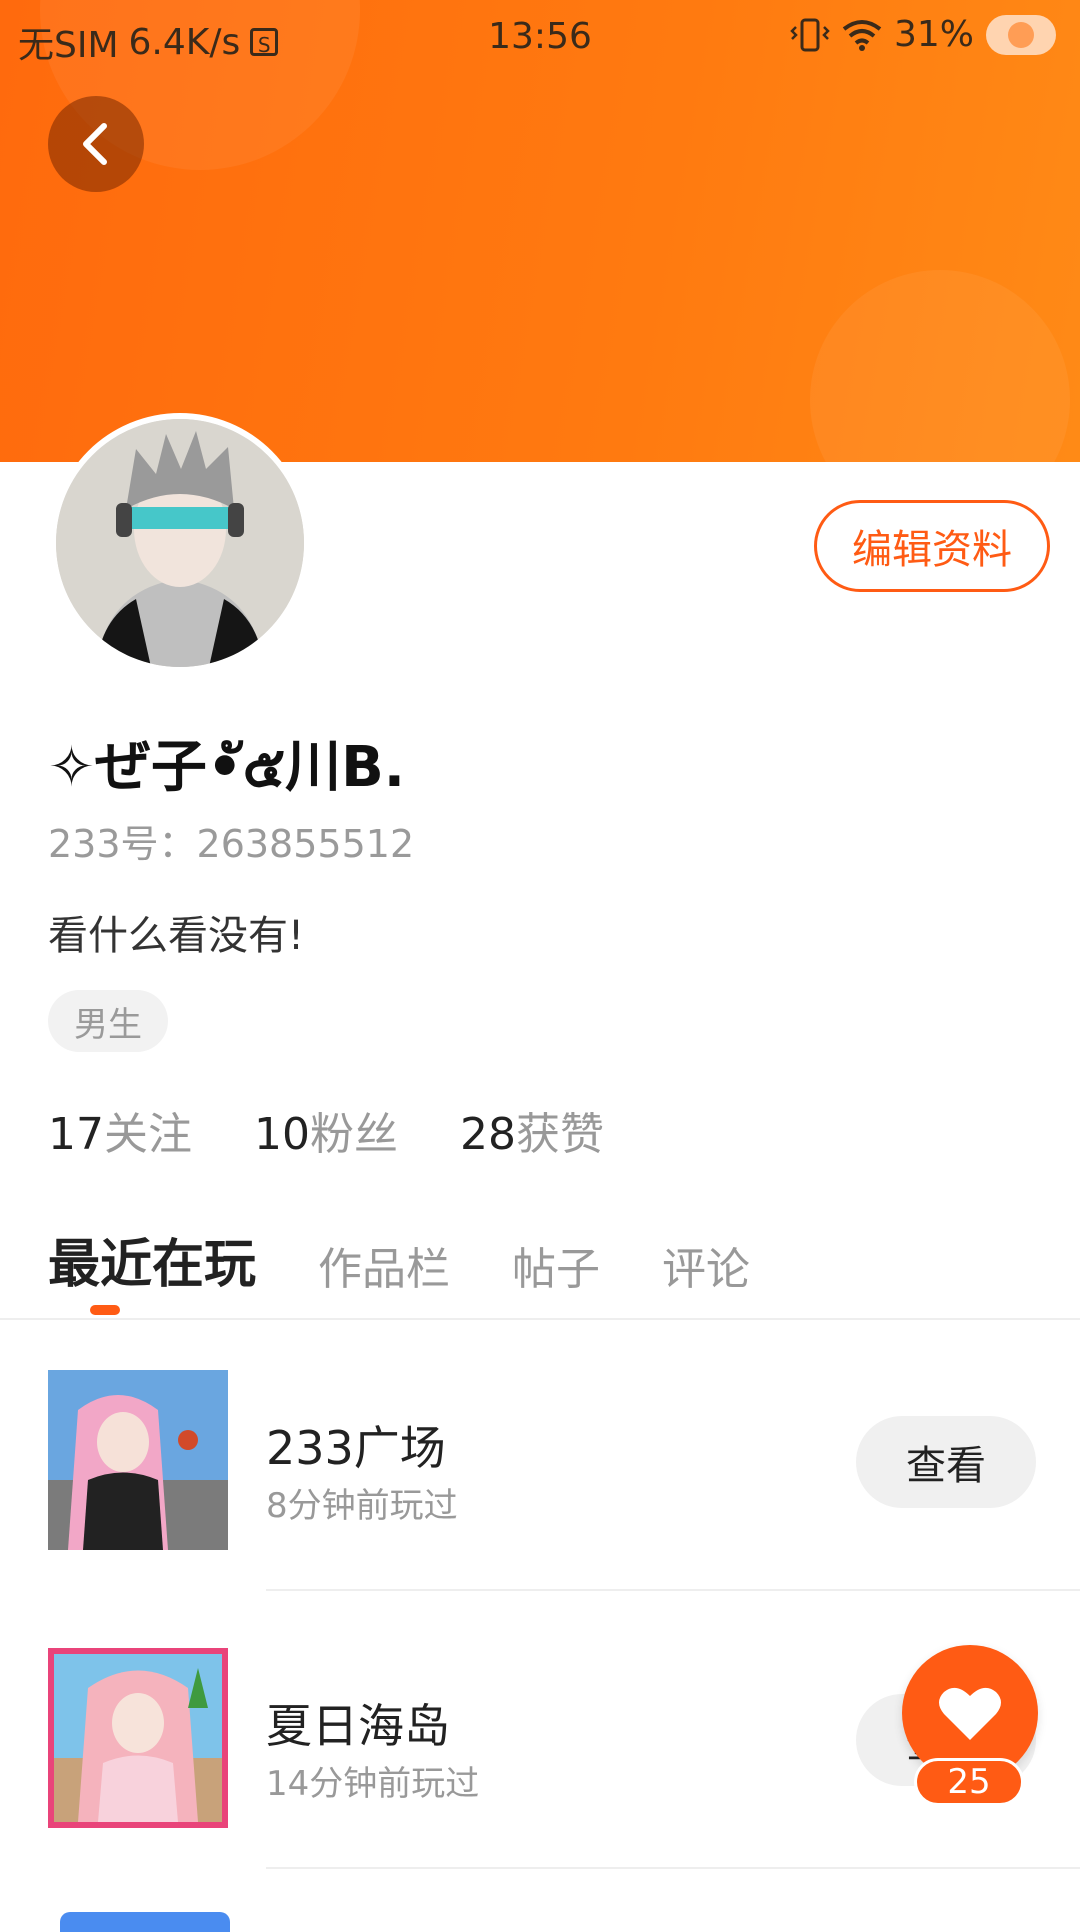 This screenshot has width=1080, height=1932. Describe the element at coordinates (488, 1134) in the screenshot. I see `stat-number: 28` at that location.